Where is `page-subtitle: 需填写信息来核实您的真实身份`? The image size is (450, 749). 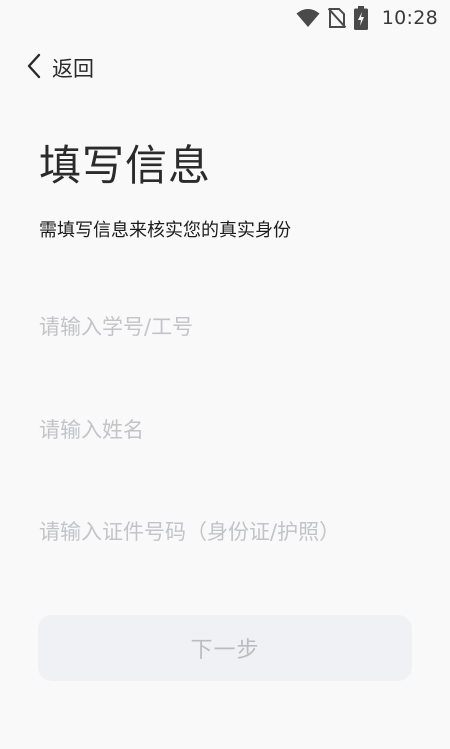
page-subtitle: 需填写信息来核实您的真实身份 is located at coordinates (165, 230).